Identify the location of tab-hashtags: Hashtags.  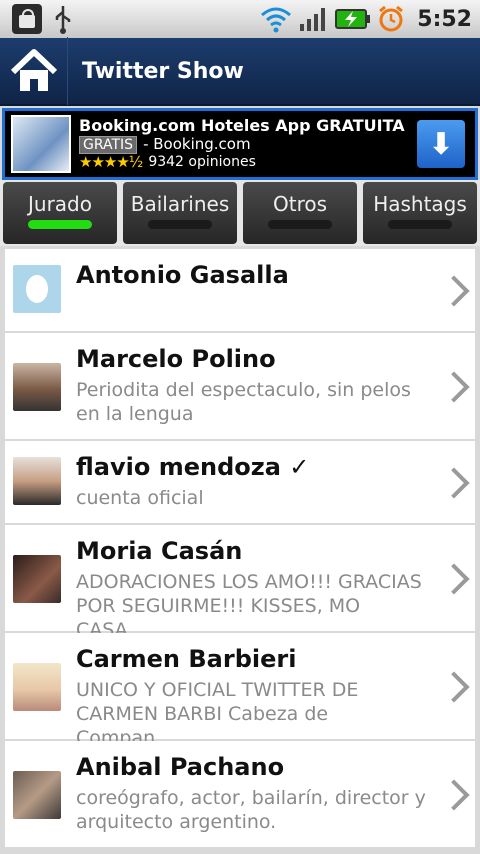
(420, 213).